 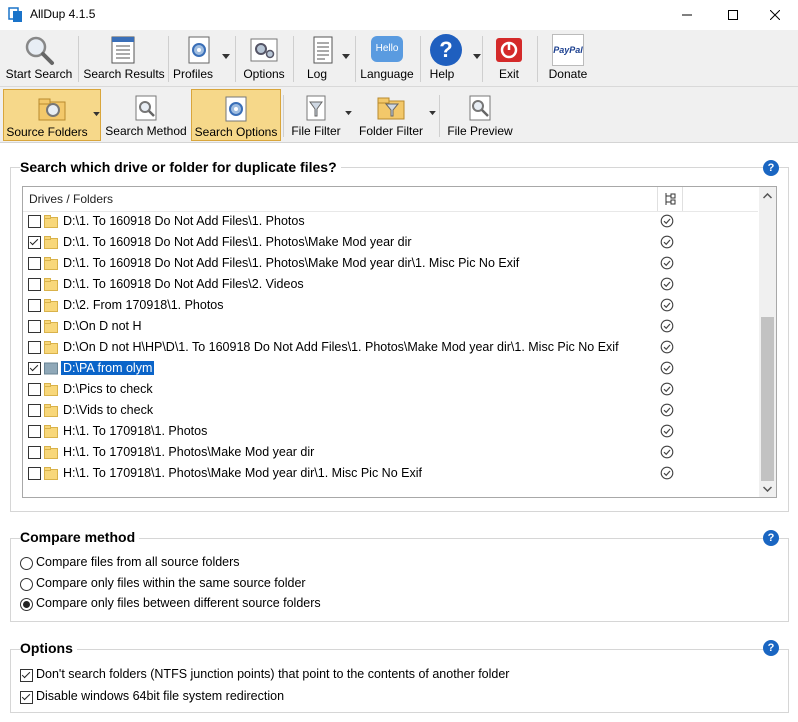 What do you see at coordinates (108, 368) in the screenshot?
I see `folder-path: D:\PA from olym` at bounding box center [108, 368].